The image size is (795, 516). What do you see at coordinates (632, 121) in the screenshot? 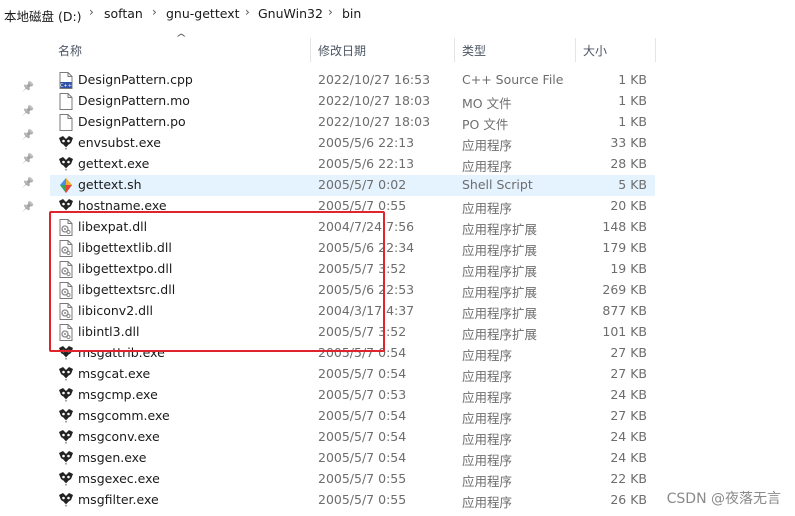
I see `file-size: 1 KB` at bounding box center [632, 121].